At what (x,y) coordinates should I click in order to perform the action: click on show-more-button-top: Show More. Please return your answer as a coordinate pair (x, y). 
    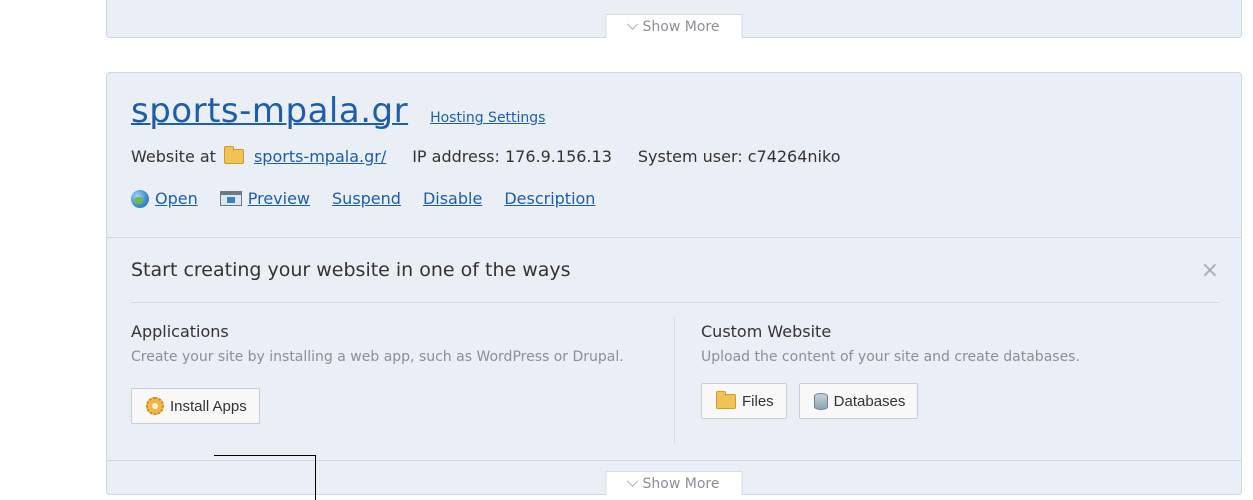
    Looking at the image, I should click on (674, 26).